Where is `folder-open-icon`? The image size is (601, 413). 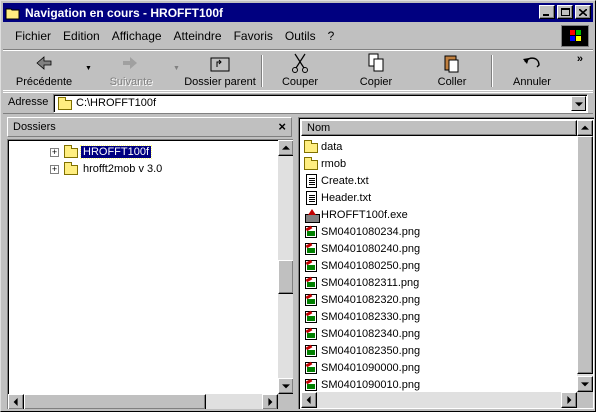 folder-open-icon is located at coordinates (71, 152).